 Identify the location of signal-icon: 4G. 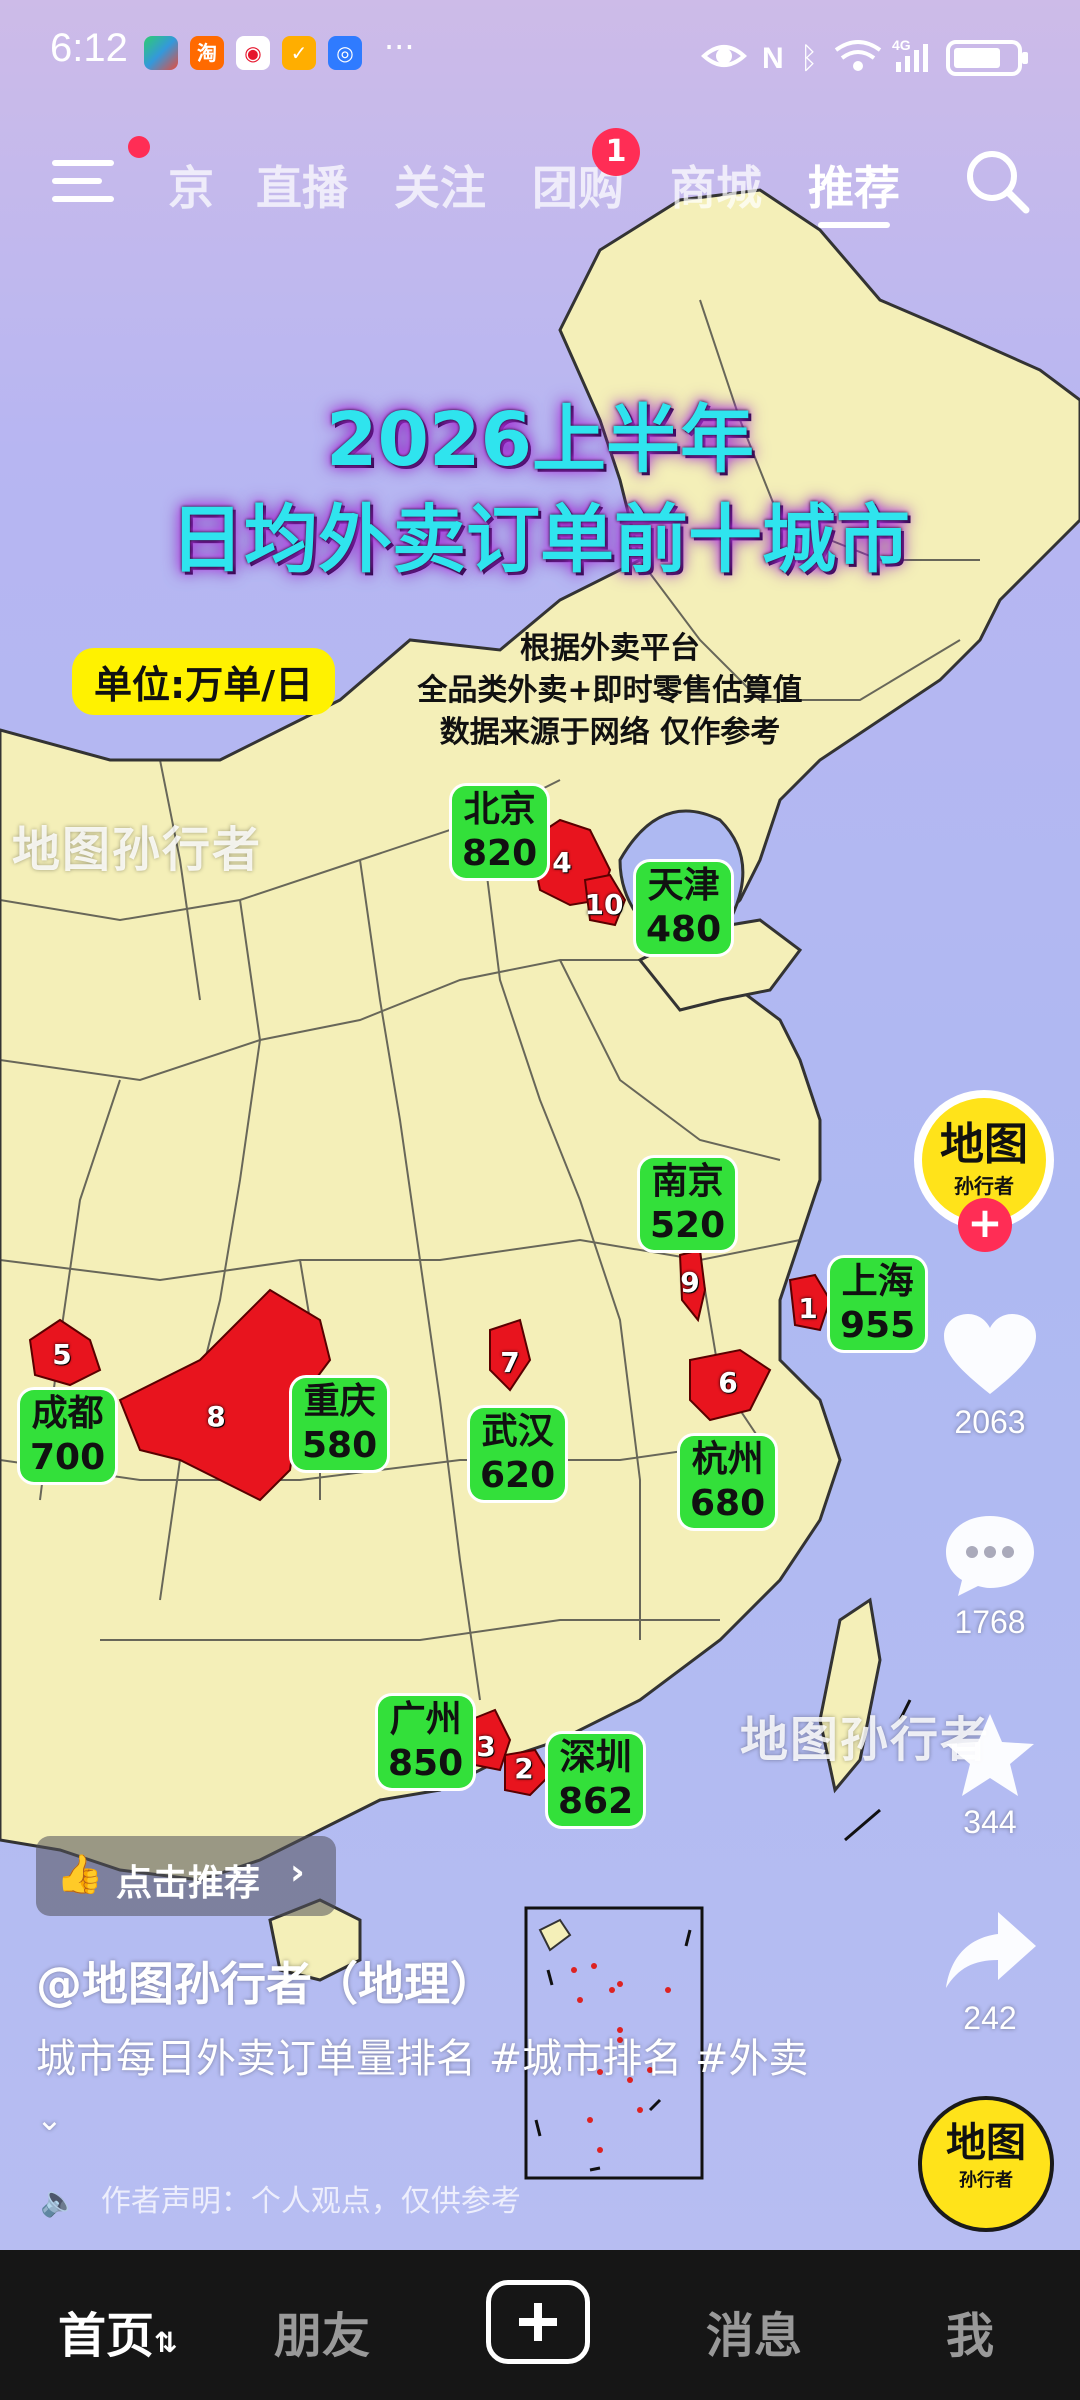
(910, 54).